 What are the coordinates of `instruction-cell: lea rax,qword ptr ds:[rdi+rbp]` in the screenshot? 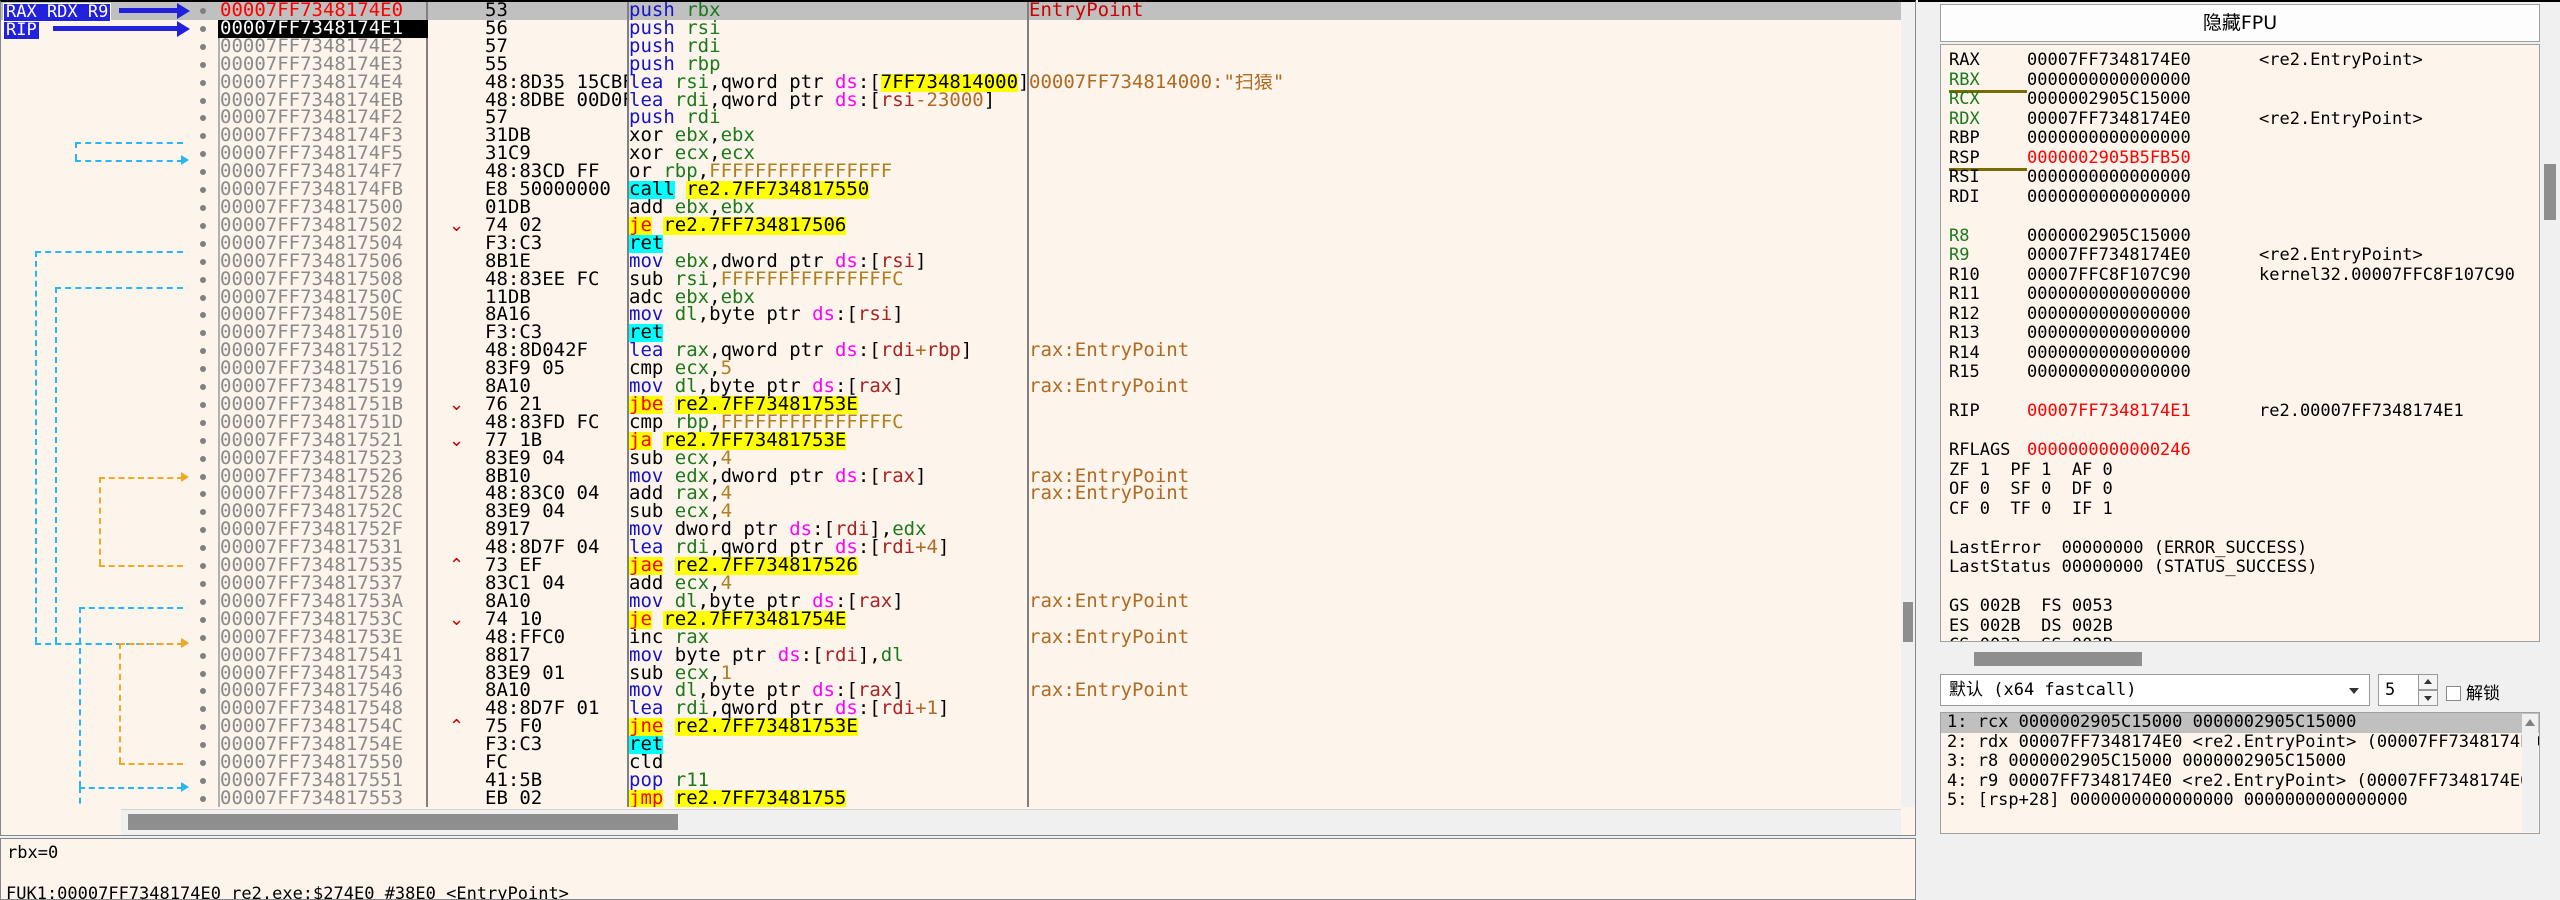 It's located at (827, 351).